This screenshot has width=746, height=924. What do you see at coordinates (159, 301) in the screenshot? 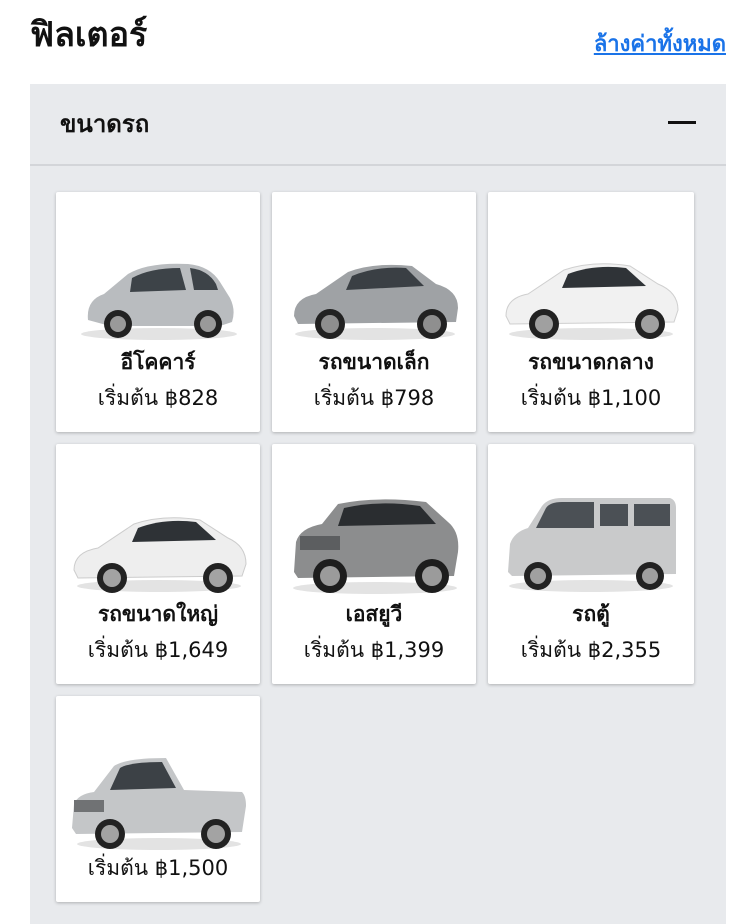
I see `hatchback-car-icon` at bounding box center [159, 301].